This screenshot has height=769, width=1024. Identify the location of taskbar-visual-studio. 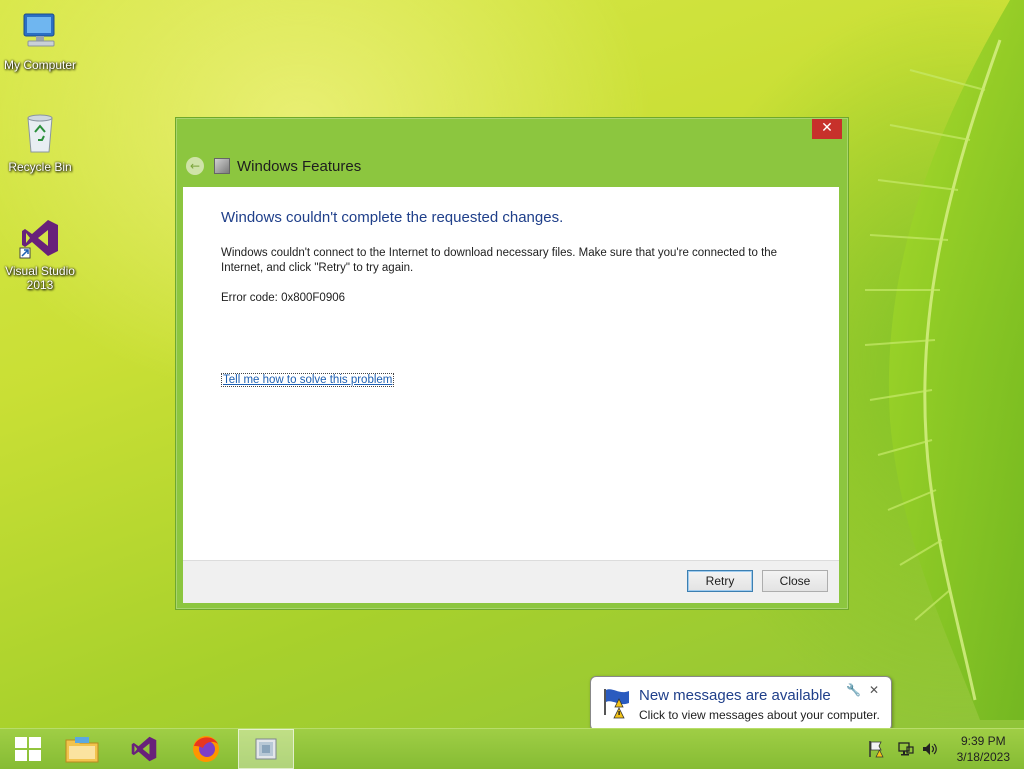
(144, 749).